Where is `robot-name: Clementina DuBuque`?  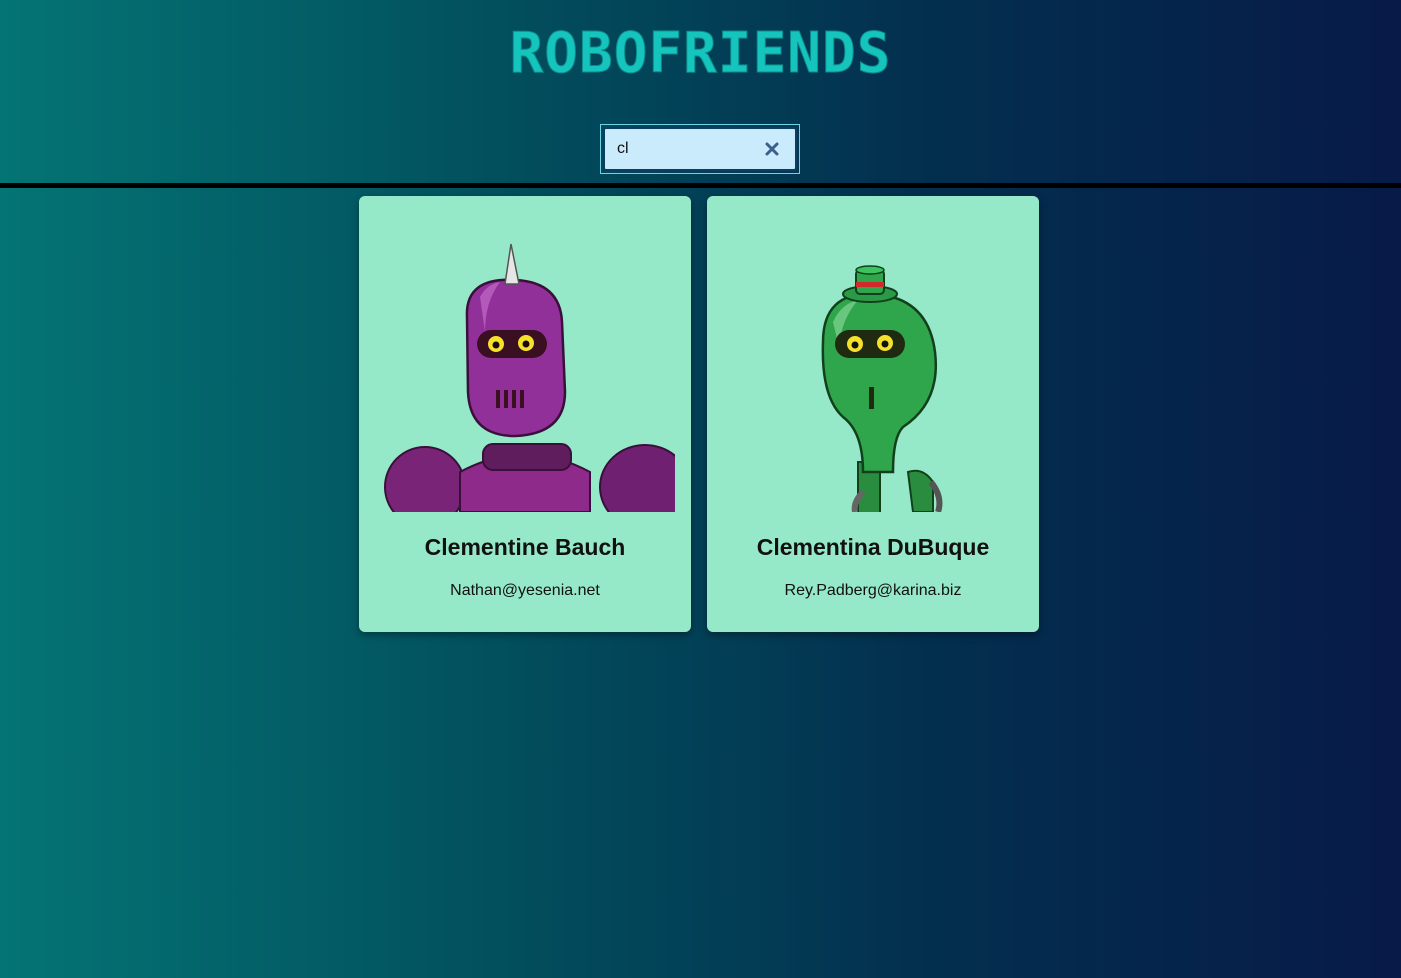
robot-name: Clementina DuBuque is located at coordinates (873, 547).